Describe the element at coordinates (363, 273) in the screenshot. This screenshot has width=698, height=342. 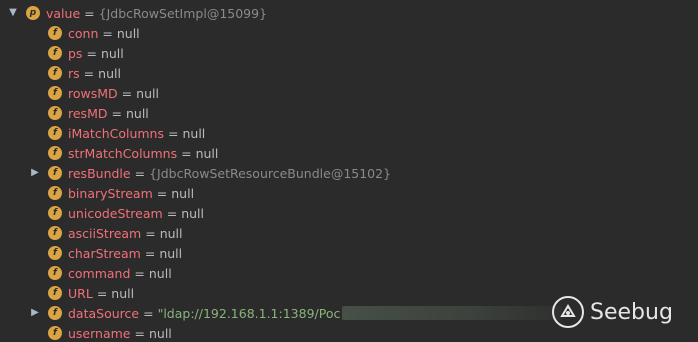
I see `field-row: f command = null` at that location.